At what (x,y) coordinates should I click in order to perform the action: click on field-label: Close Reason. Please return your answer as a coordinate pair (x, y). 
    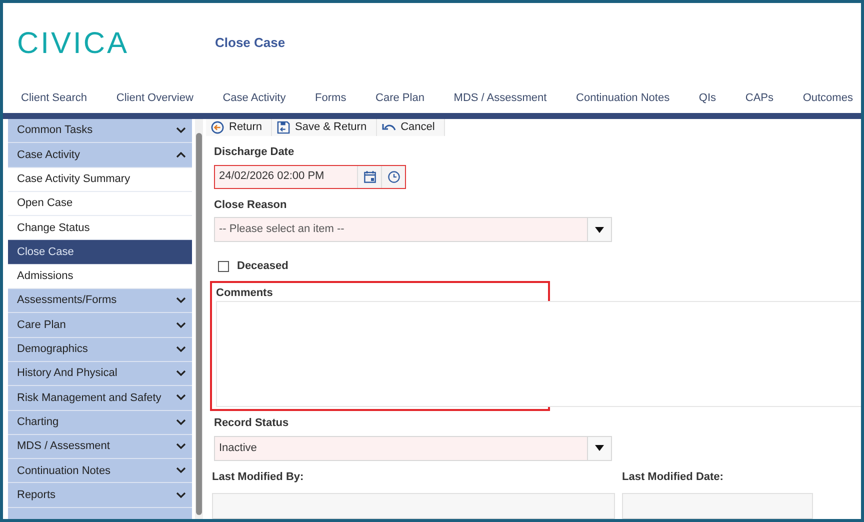
    Looking at the image, I should click on (251, 205).